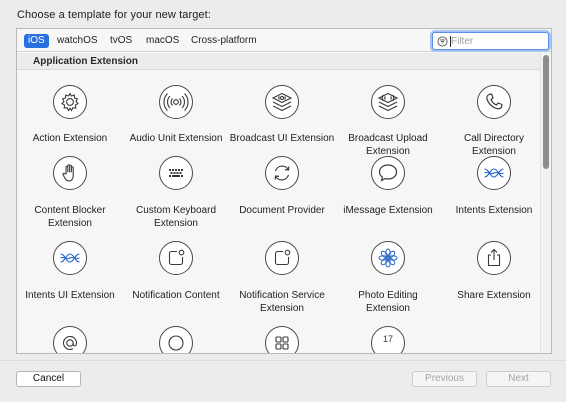  What do you see at coordinates (282, 173) in the screenshot?
I see `refresh-arrows-icon` at bounding box center [282, 173].